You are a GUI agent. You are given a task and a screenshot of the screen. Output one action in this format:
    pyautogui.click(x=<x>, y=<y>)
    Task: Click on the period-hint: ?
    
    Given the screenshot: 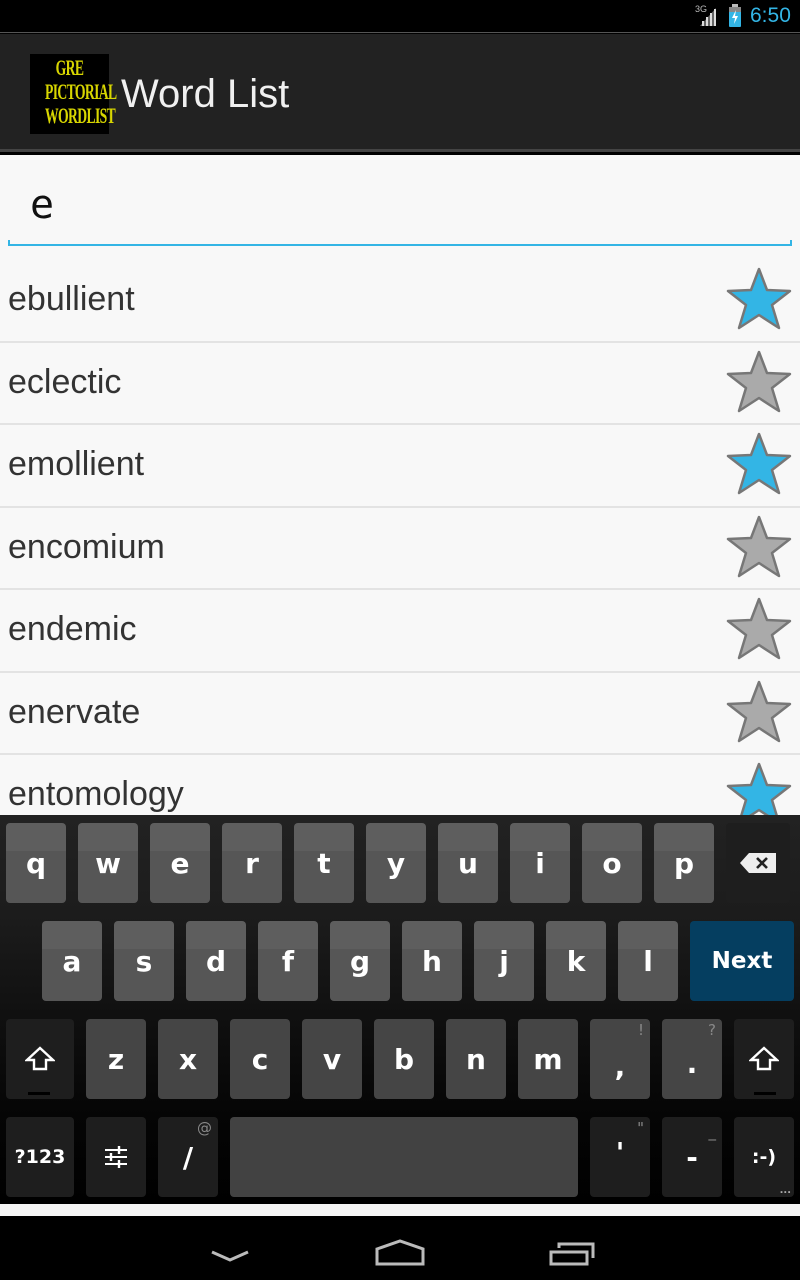 What is the action you would take?
    pyautogui.click(x=712, y=1030)
    